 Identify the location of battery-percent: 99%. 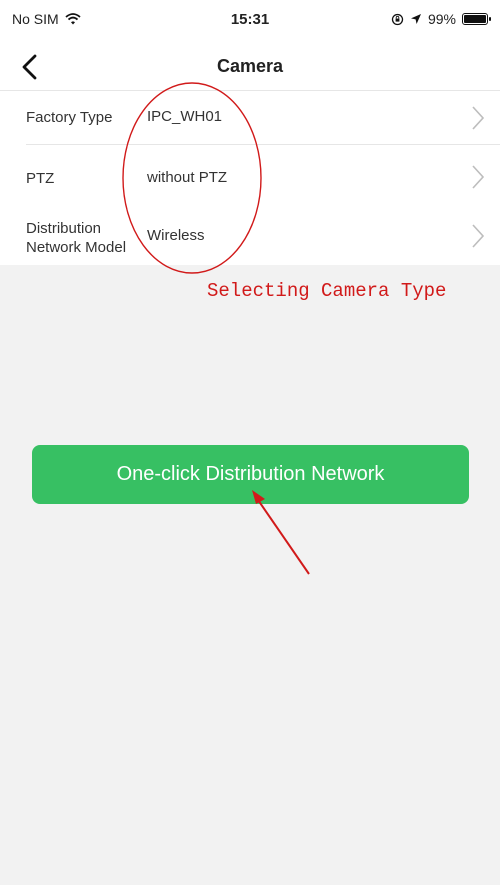
(441, 19).